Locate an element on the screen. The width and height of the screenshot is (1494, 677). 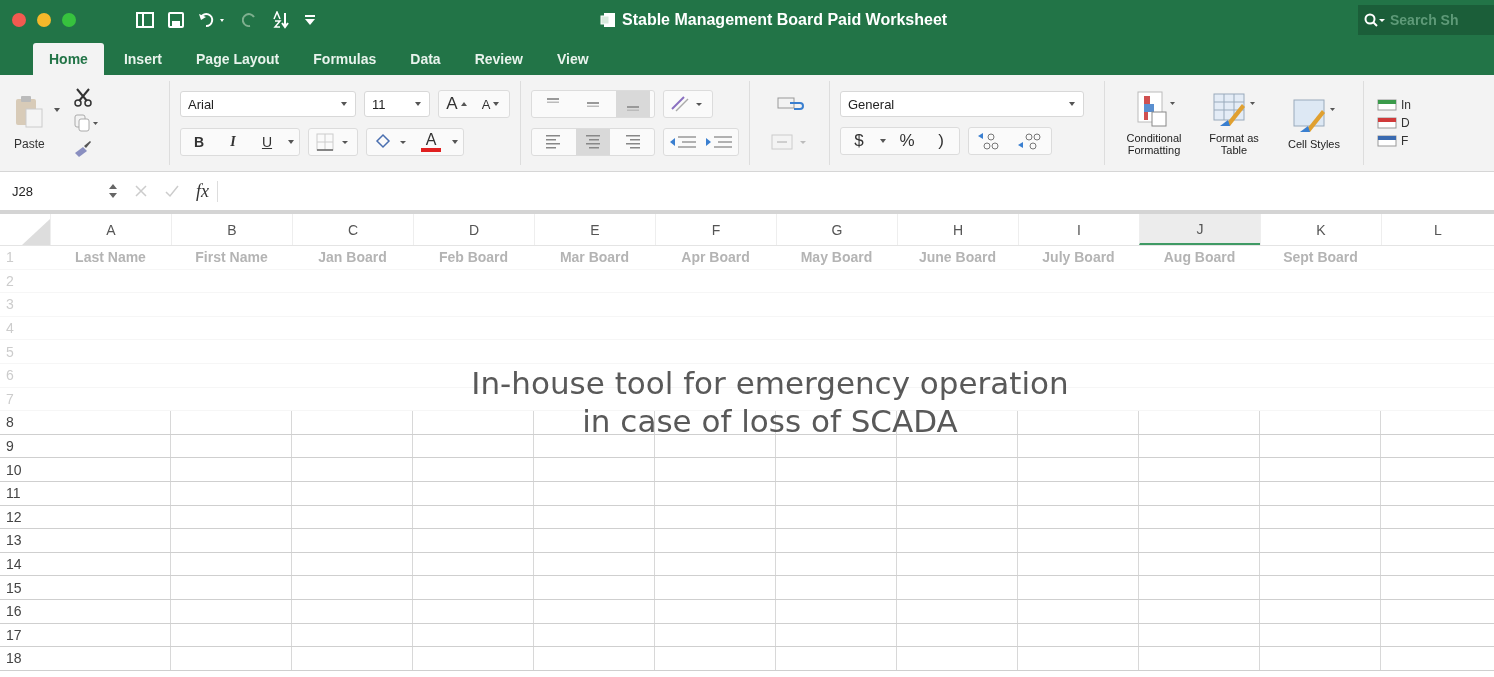
number-format-field: General is located at coordinates (962, 104).